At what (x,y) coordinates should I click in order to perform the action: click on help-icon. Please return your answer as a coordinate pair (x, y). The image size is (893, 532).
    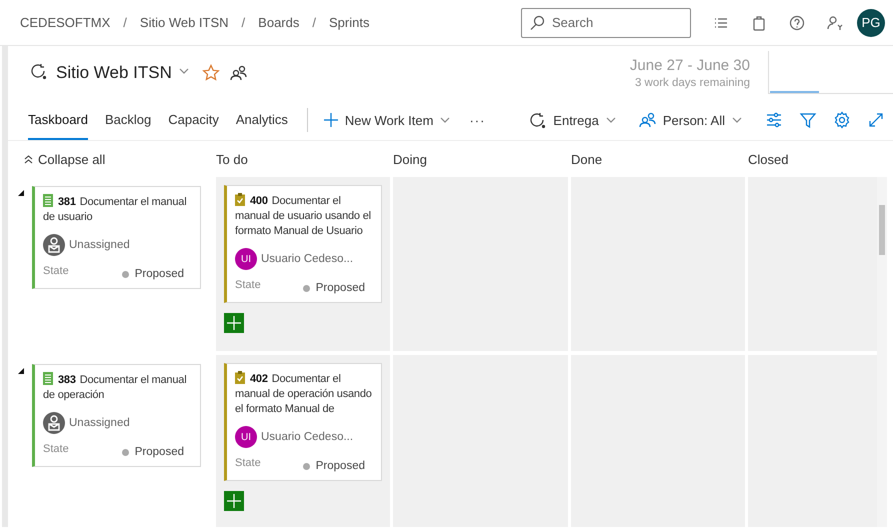
    Looking at the image, I should click on (797, 22).